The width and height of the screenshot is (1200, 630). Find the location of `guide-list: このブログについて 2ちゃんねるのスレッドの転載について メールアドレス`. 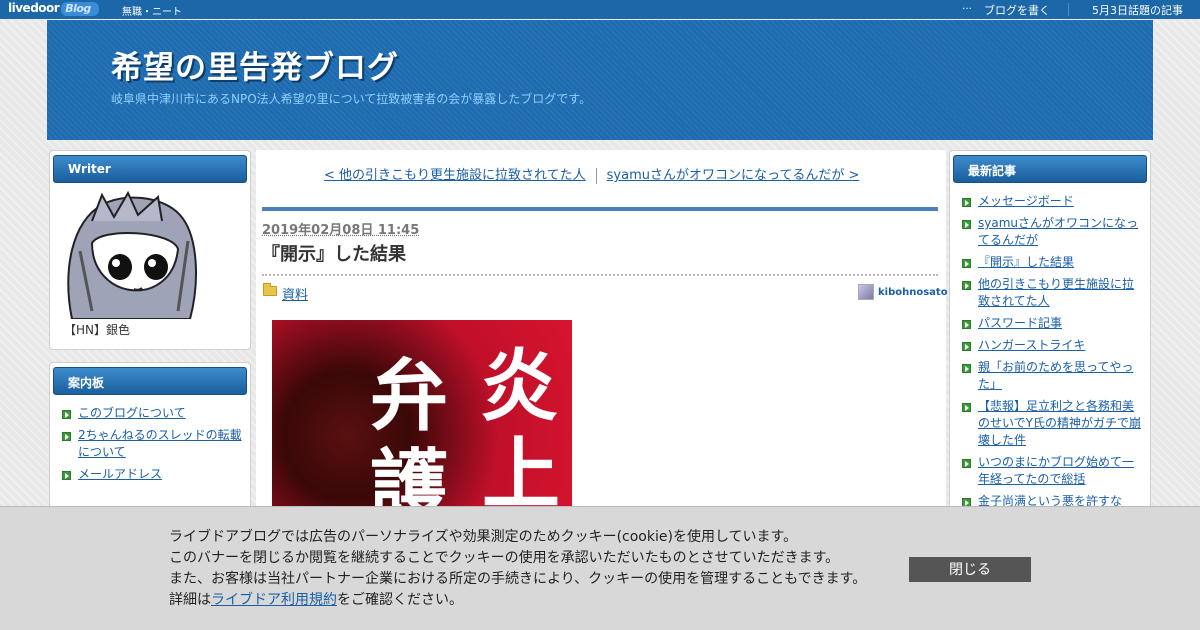

guide-list: このブログについて 2ちゃんねるのスレッドの転載について メールアドレス is located at coordinates (150, 439).